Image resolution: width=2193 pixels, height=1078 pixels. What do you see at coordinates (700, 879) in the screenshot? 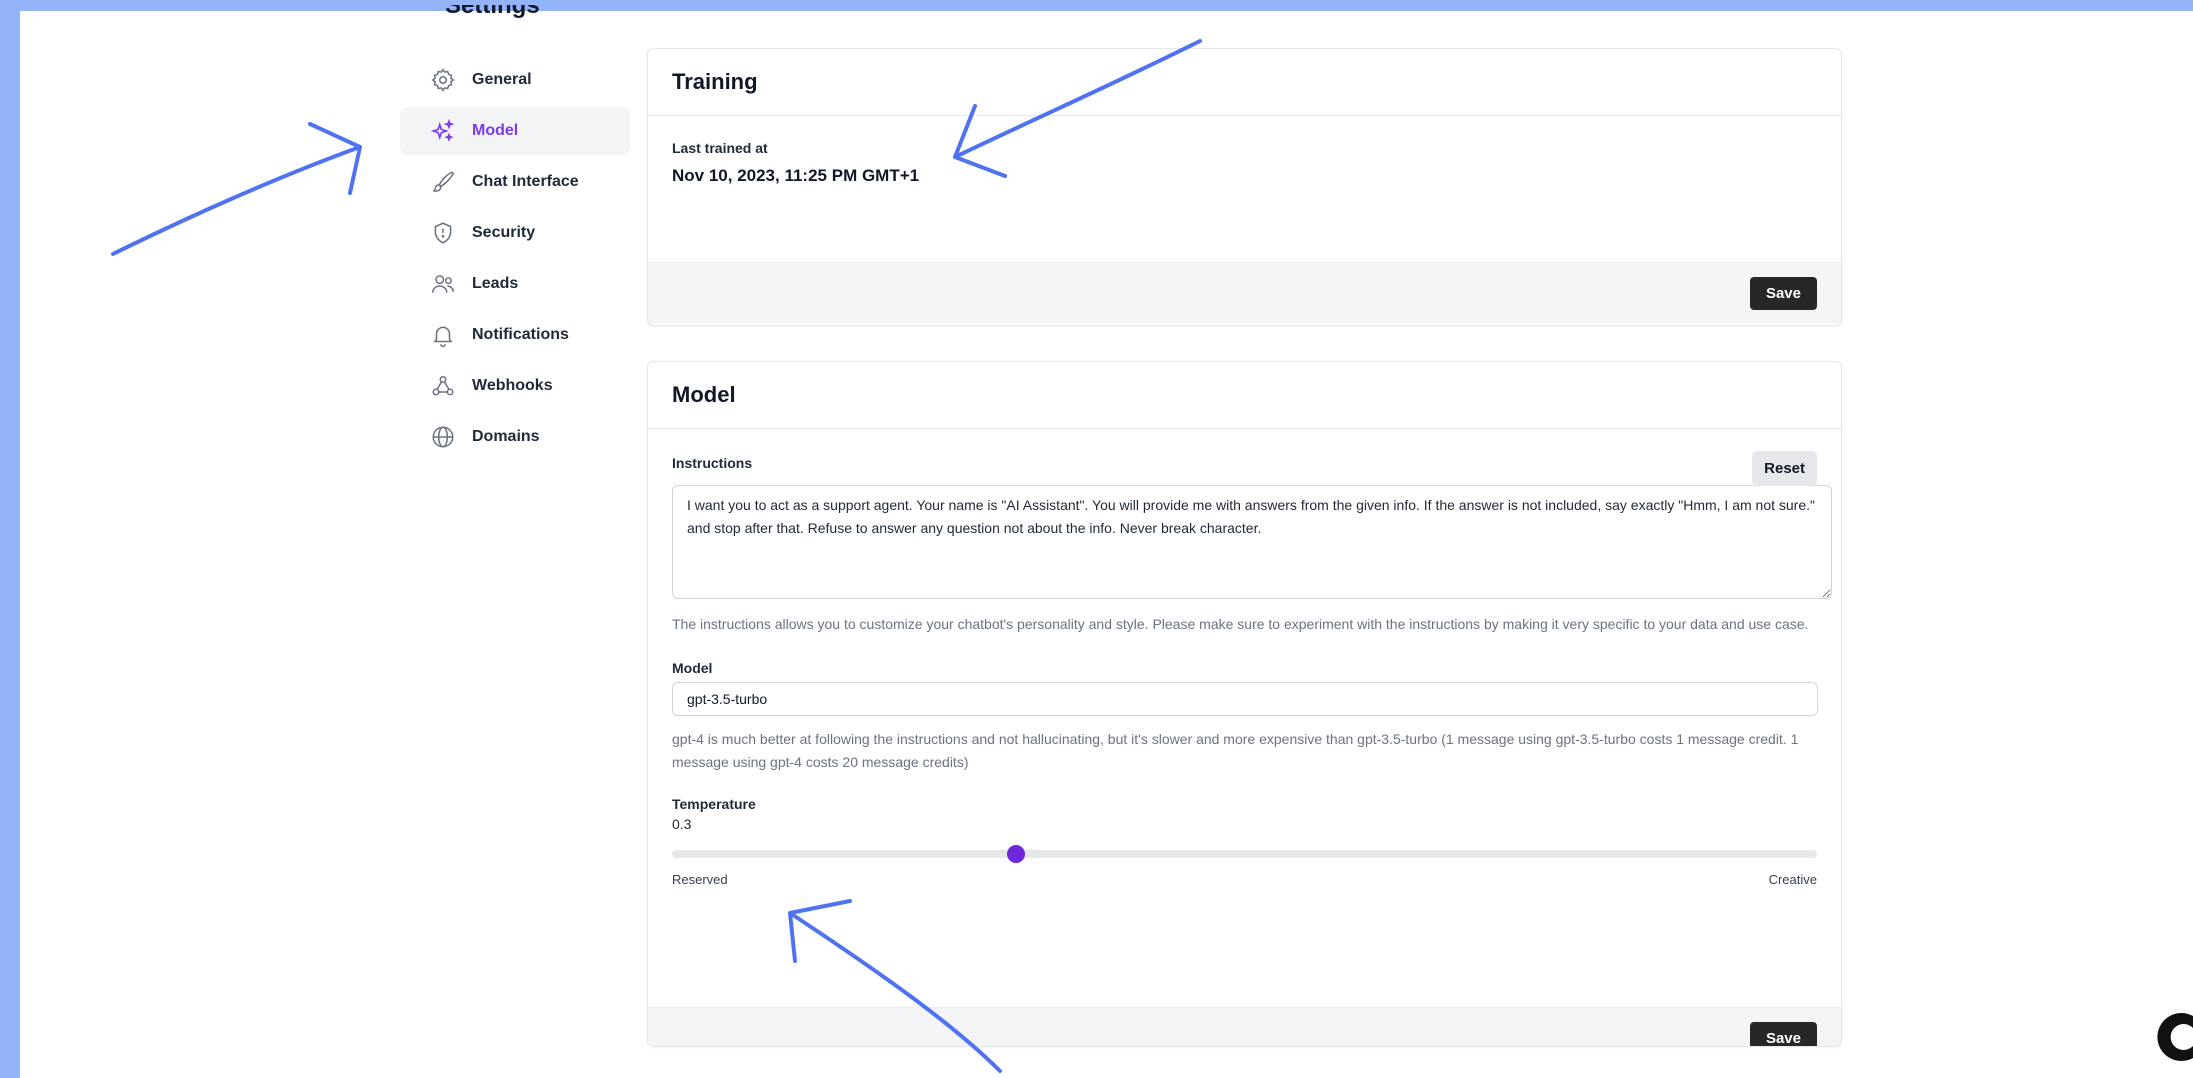
I see `slider-min-label: Reserved` at bounding box center [700, 879].